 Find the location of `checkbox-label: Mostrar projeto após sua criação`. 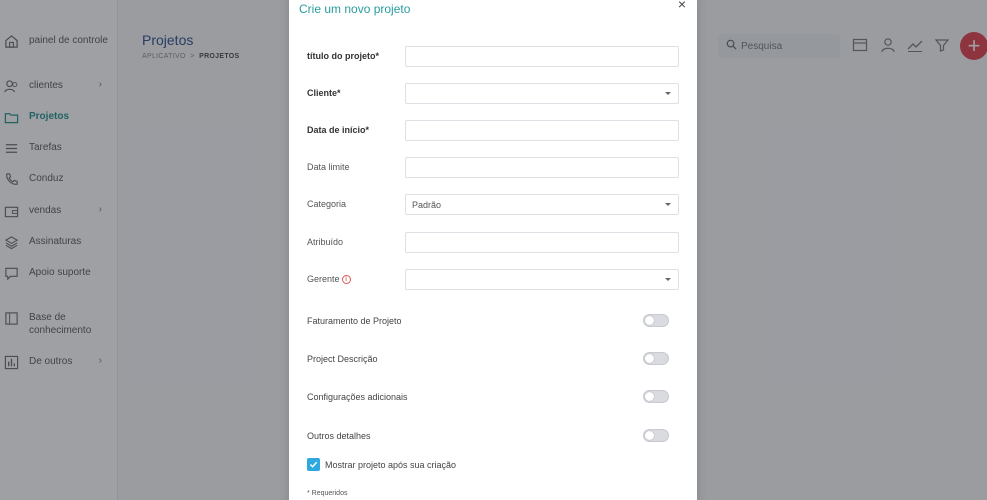

checkbox-label: Mostrar projeto após sua criação is located at coordinates (391, 464).